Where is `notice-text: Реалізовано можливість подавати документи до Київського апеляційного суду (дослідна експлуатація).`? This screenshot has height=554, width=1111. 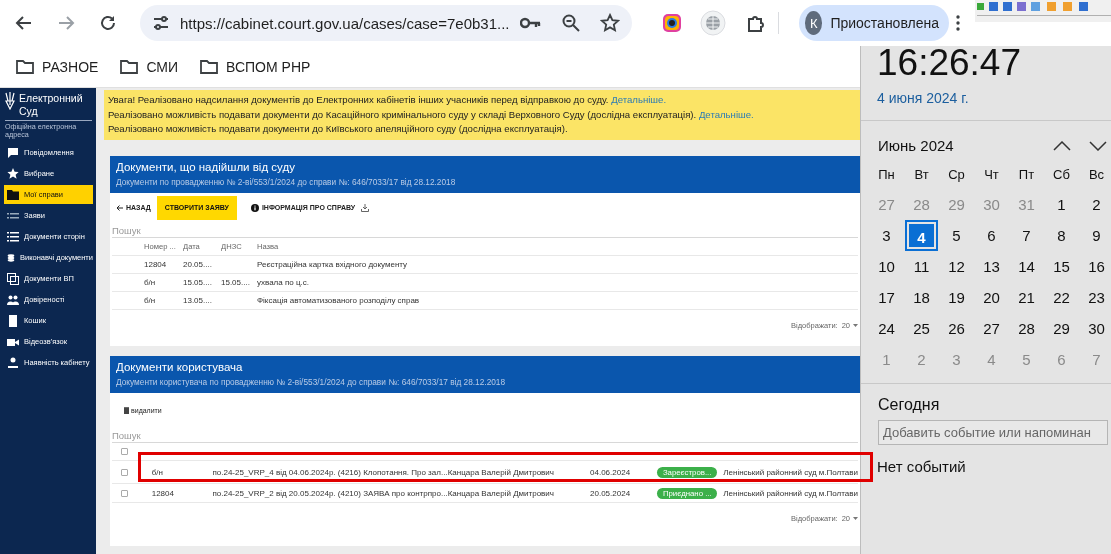
notice-text: Реалізовано можливість подавати документи до Київського апеляційного суду (дослідна експлуатація). is located at coordinates (338, 129).